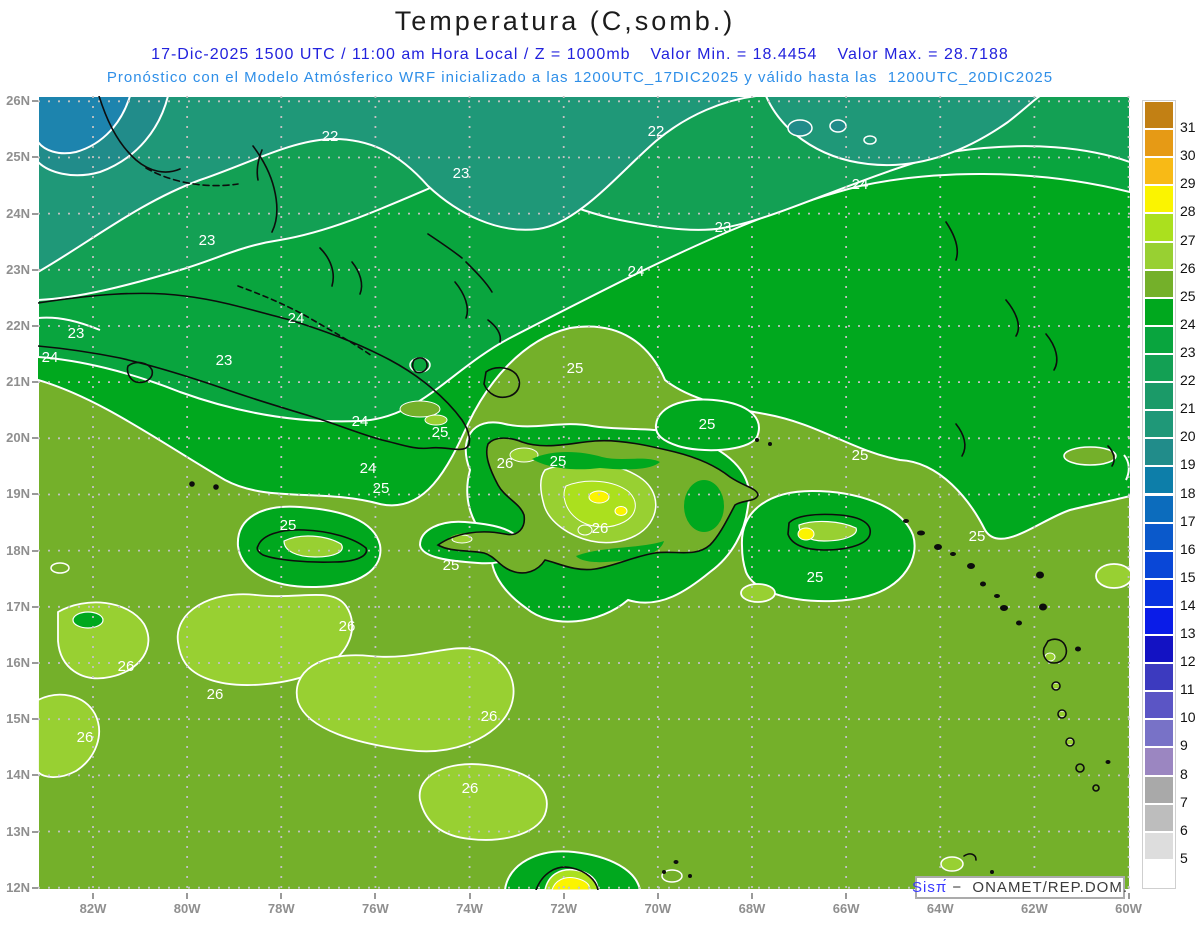 This screenshot has height=927, width=1200. What do you see at coordinates (93, 908) in the screenshot?
I see `lon-label-82W: 82W` at bounding box center [93, 908].